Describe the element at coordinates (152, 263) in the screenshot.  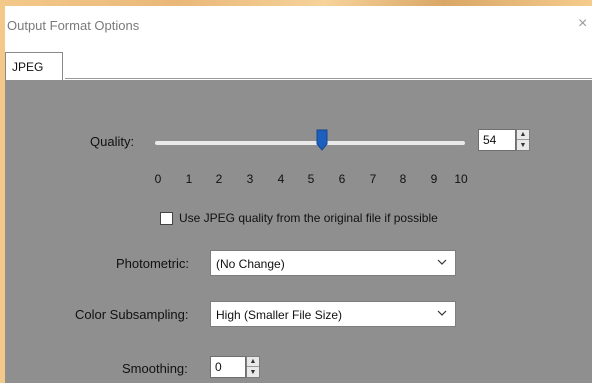
I see `photometric-label: Photometric:` at that location.